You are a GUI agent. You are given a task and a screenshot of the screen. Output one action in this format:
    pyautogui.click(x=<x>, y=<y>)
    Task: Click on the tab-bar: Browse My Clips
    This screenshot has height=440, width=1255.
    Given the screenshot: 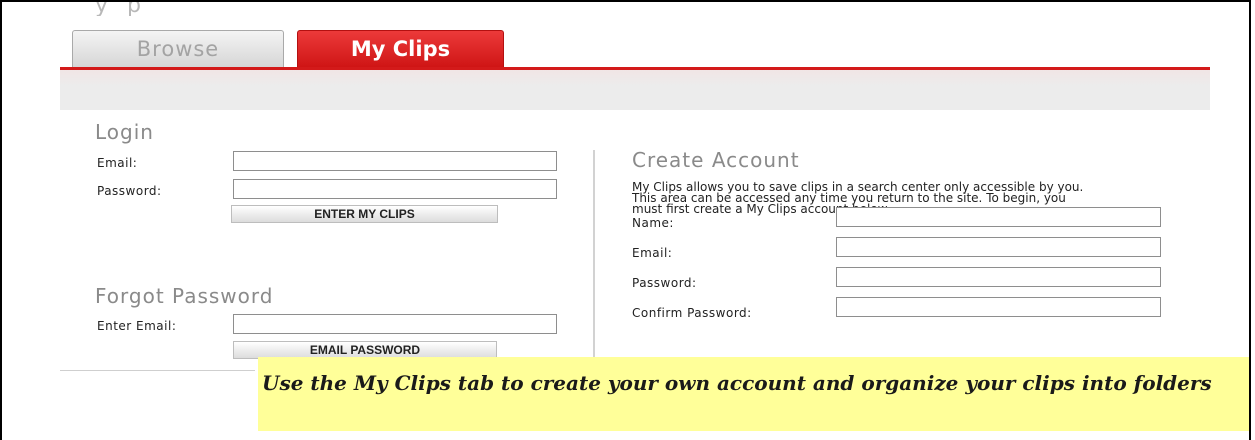 What is the action you would take?
    pyautogui.click(x=642, y=48)
    